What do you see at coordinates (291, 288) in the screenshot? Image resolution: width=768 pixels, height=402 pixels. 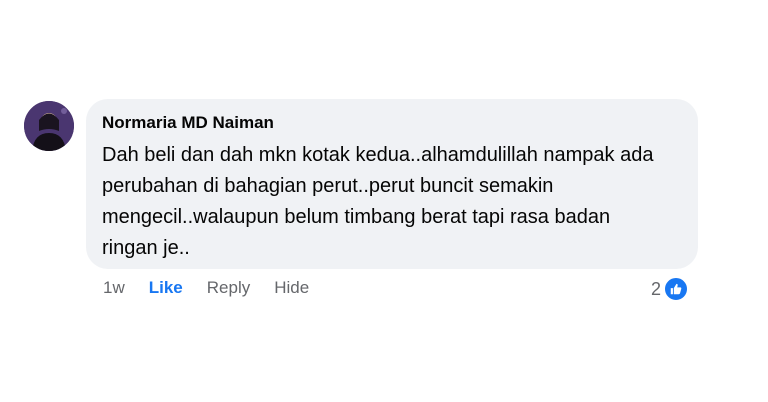 I see `hide-button: Hide` at bounding box center [291, 288].